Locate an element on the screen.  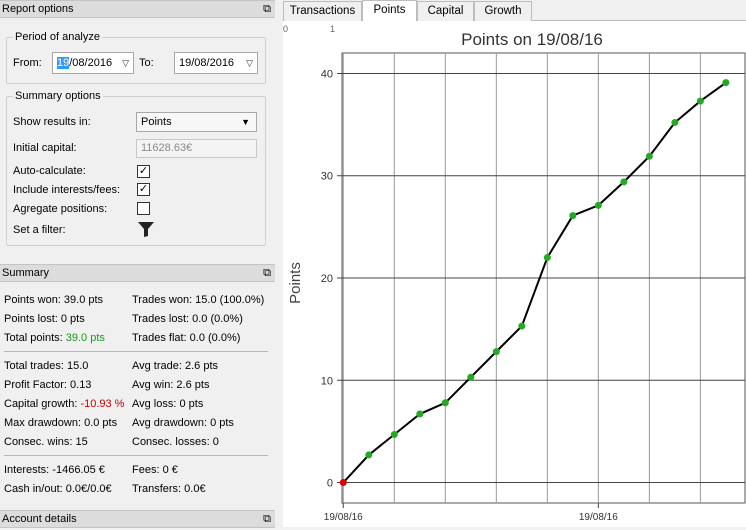
tab-bar: Transactions Points Capital Growth is located at coordinates (514, 10).